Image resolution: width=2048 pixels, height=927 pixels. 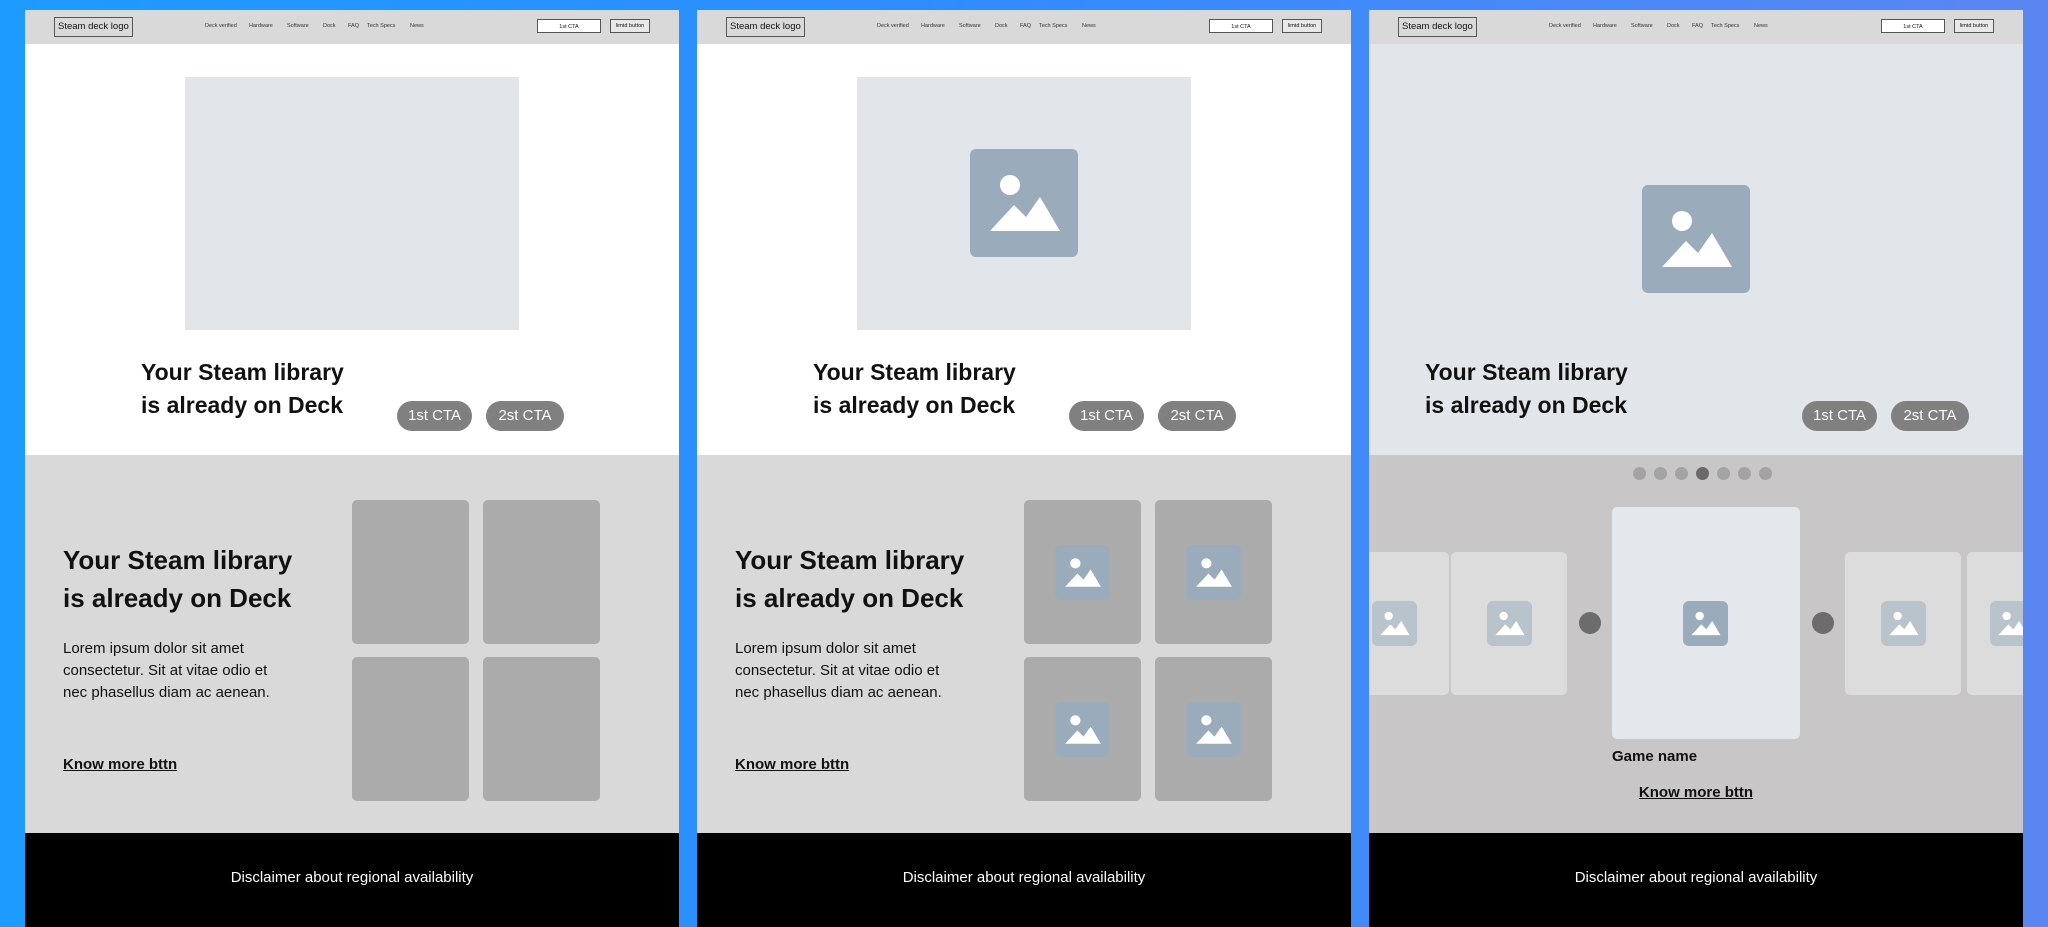 I want to click on know-more-link-text: Know more bttn, so click(x=1696, y=792).